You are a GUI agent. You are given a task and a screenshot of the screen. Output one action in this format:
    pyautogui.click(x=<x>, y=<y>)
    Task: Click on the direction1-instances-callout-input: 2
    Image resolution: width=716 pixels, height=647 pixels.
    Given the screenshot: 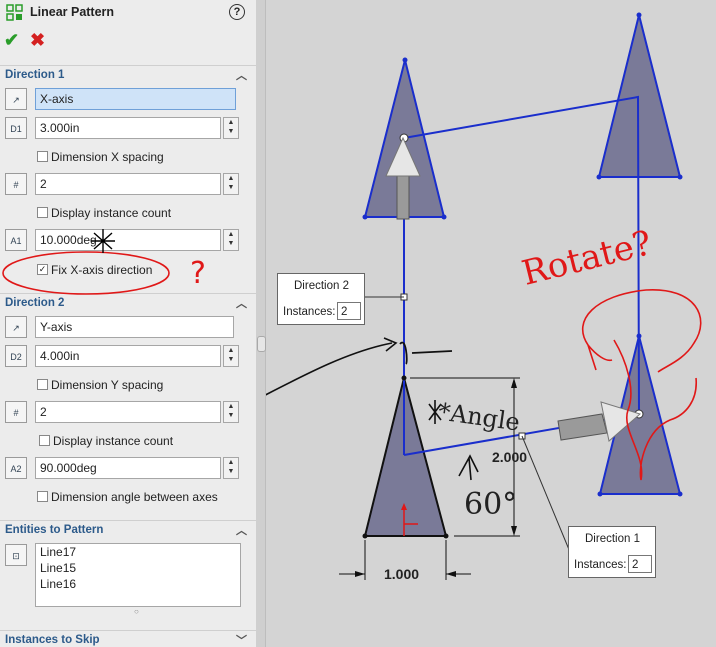 What is the action you would take?
    pyautogui.click(x=640, y=564)
    